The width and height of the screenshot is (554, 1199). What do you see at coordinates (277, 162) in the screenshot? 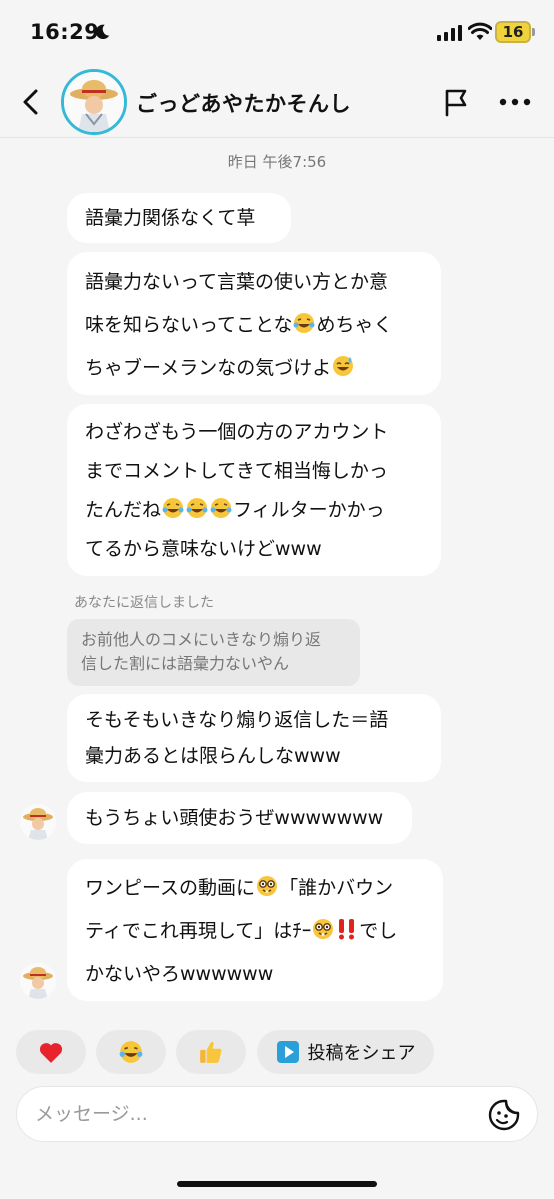
I see `message-timestamp: 昨日 午後7:56` at bounding box center [277, 162].